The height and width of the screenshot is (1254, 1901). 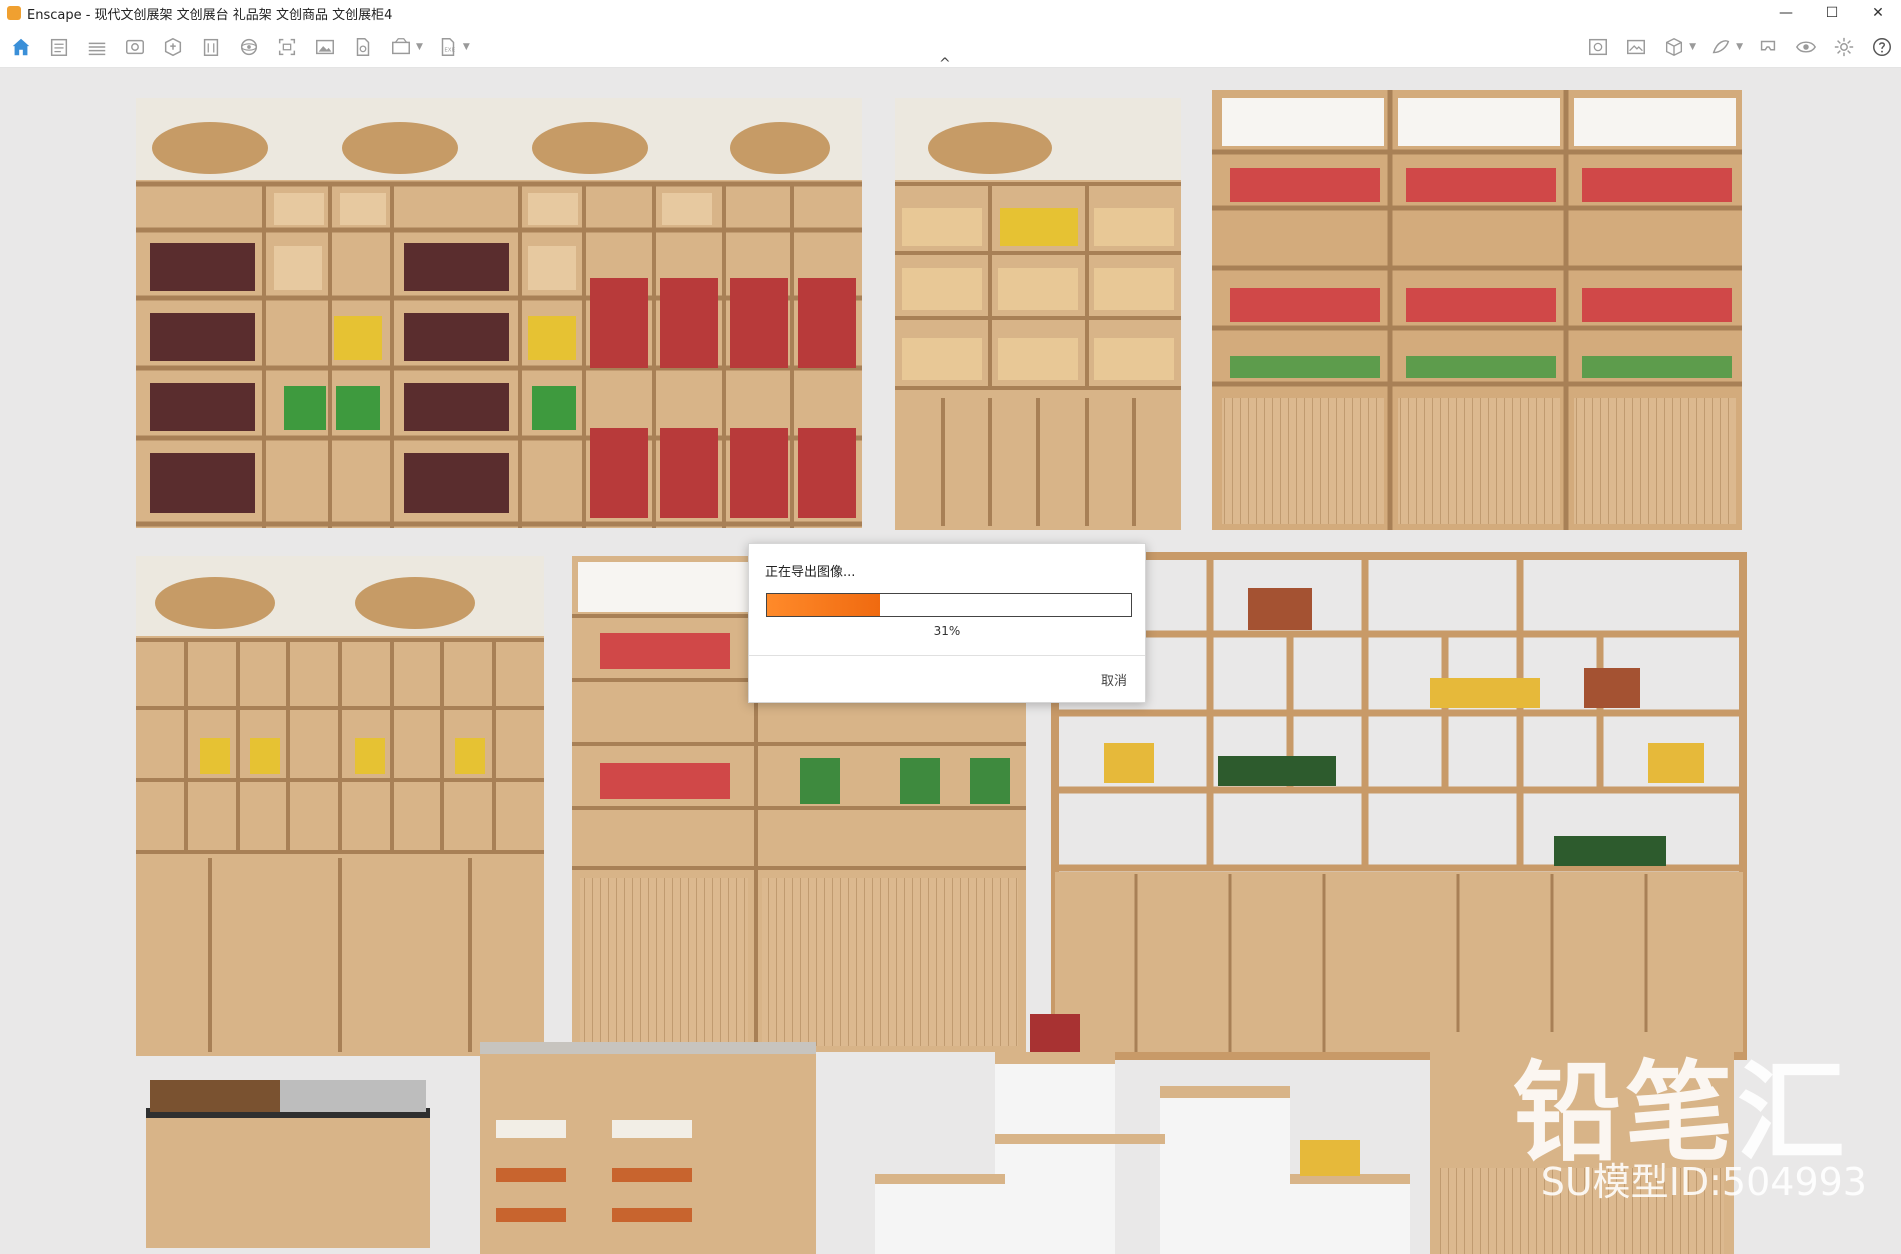 What do you see at coordinates (1114, 679) in the screenshot?
I see `cancel-button: 取消` at bounding box center [1114, 679].